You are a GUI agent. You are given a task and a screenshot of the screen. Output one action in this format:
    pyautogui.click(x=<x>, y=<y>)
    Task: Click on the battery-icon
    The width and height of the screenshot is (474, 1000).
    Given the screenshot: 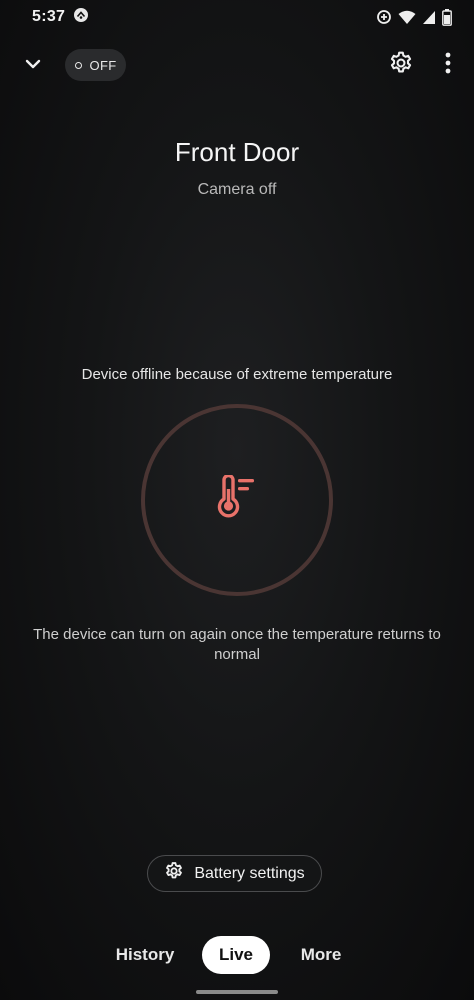 What is the action you would take?
    pyautogui.click(x=447, y=17)
    